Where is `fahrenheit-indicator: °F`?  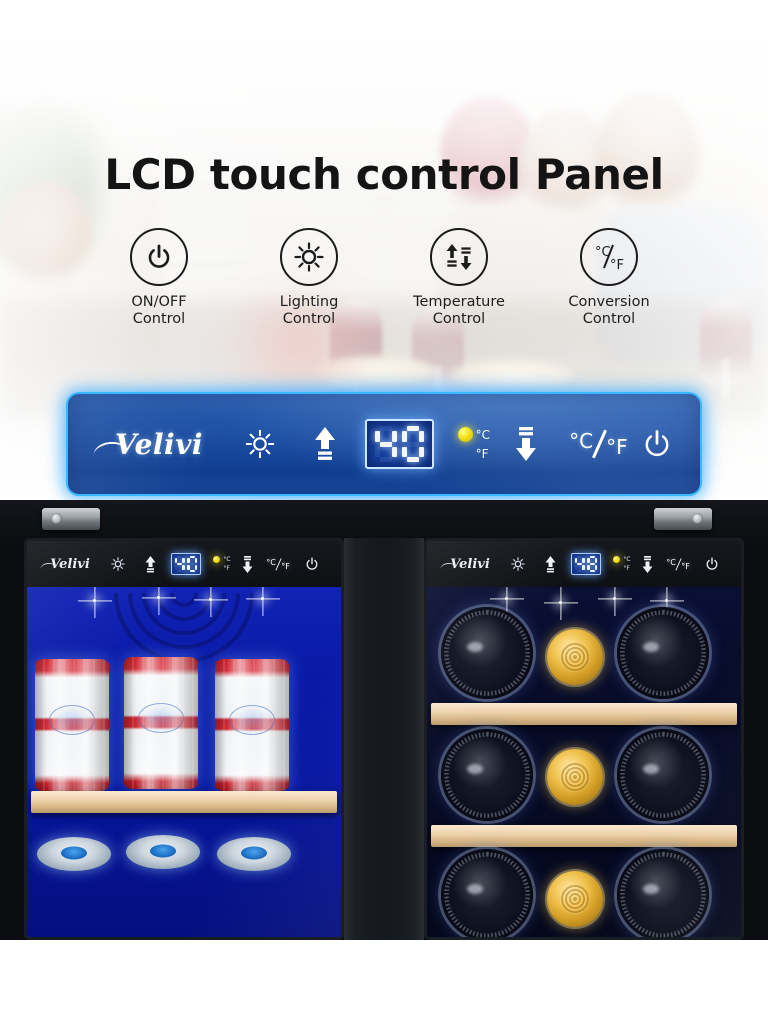
fahrenheit-indicator: °F is located at coordinates (621, 568).